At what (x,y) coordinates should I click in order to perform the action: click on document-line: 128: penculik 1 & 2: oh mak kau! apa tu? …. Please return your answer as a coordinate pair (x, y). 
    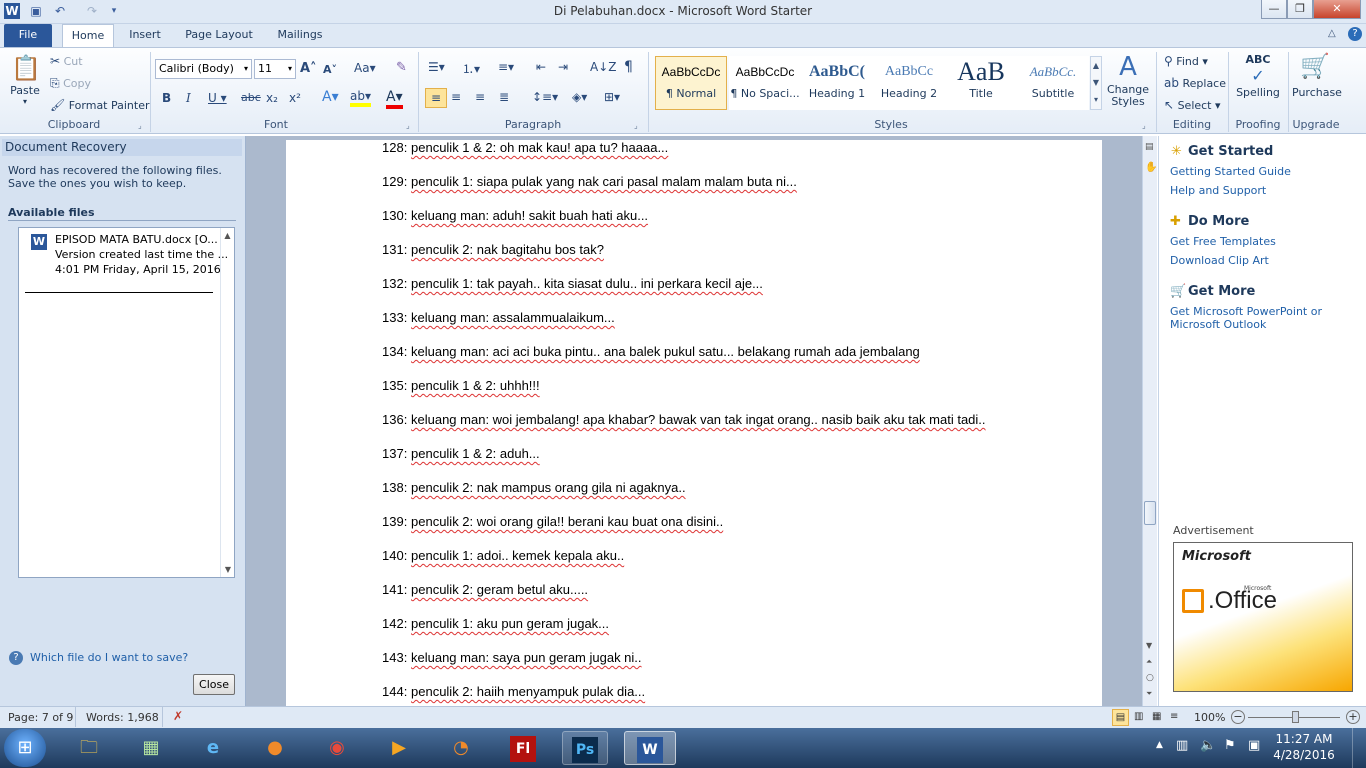
    Looking at the image, I should click on (525, 147).